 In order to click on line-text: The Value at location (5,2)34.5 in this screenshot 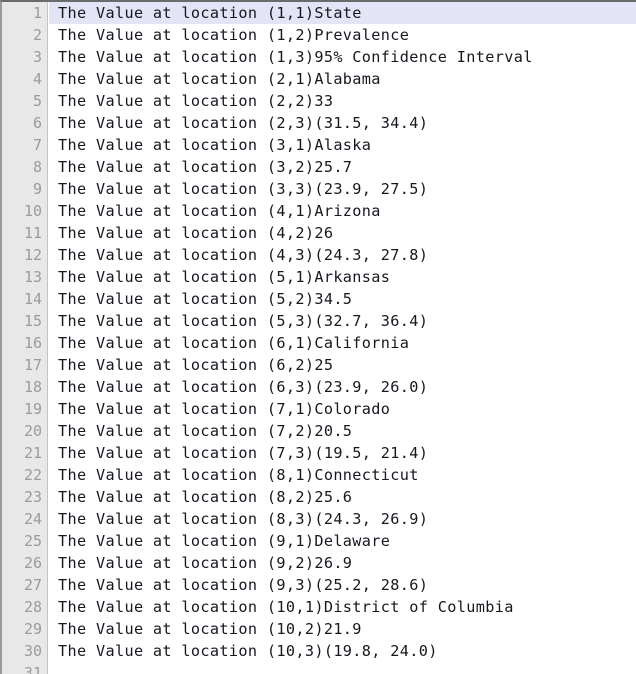, I will do `click(205, 299)`.